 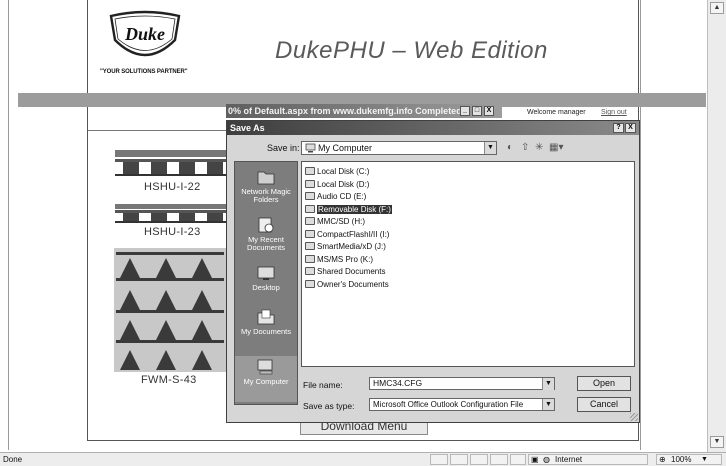 What do you see at coordinates (662, 459) in the screenshot?
I see `zoom-icon: ⊕` at bounding box center [662, 459].